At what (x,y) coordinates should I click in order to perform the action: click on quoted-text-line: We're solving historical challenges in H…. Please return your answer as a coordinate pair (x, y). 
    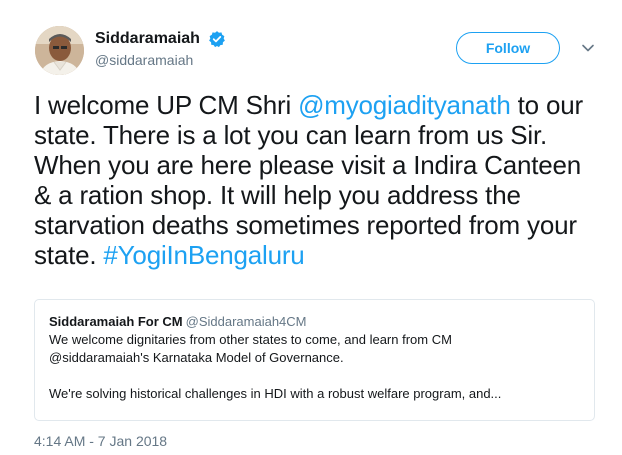
    Looking at the image, I should click on (275, 393).